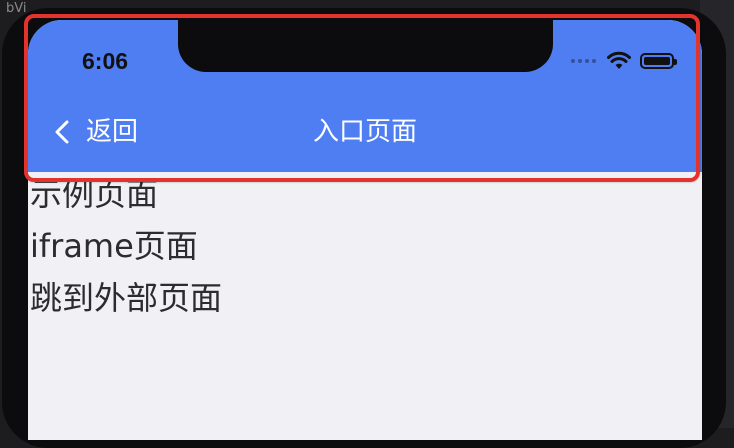 The height and width of the screenshot is (448, 734). What do you see at coordinates (365, 246) in the screenshot?
I see `list-item-iframe-page: iframe页面` at bounding box center [365, 246].